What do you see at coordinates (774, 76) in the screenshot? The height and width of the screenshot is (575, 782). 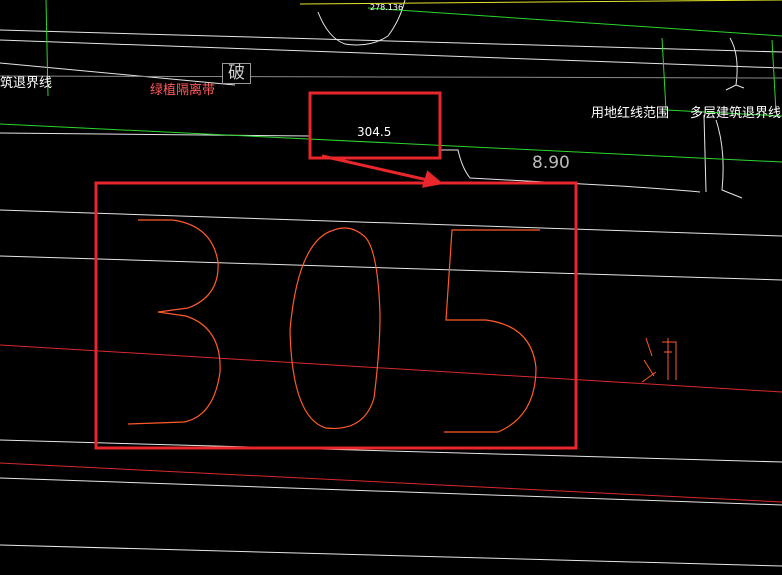 I see `green-line-right-v2` at bounding box center [774, 76].